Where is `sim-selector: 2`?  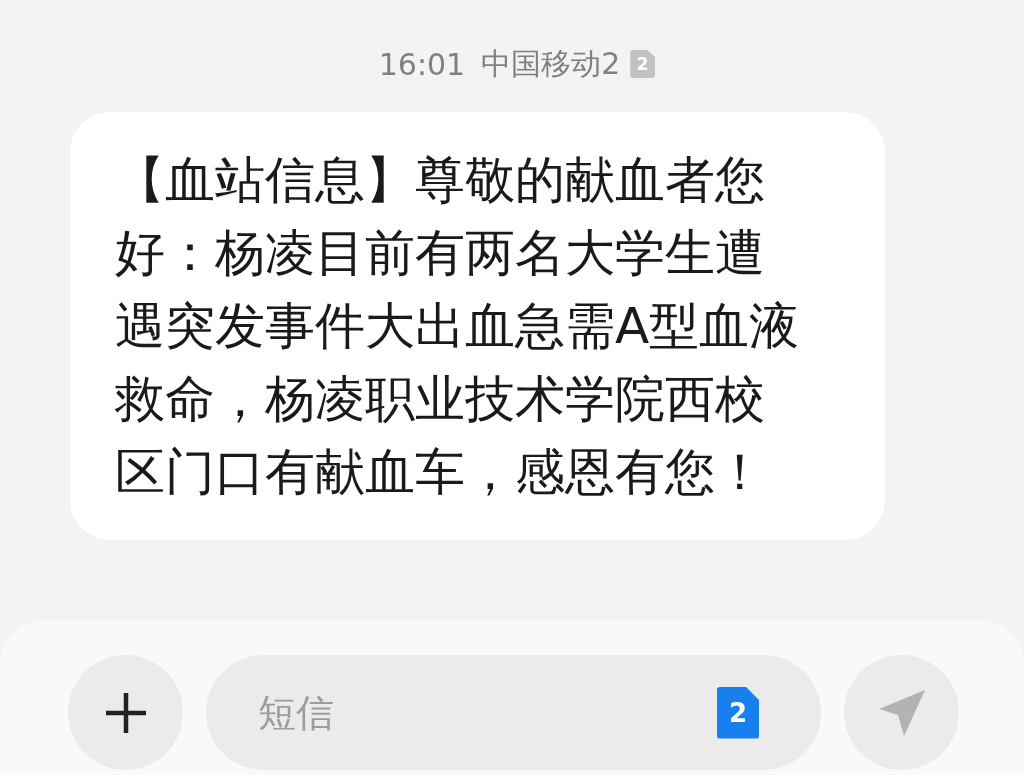 sim-selector: 2 is located at coordinates (738, 712).